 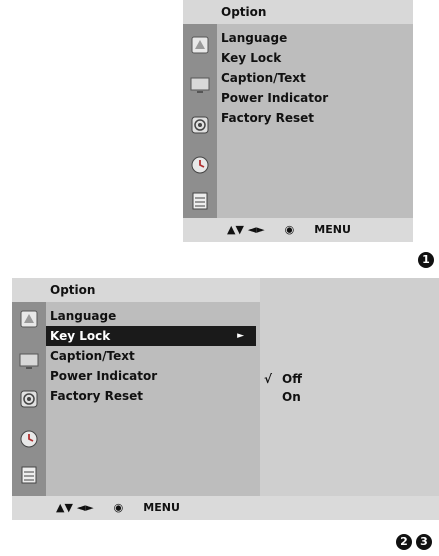 I want to click on step-2-badge: 2, so click(x=404, y=542).